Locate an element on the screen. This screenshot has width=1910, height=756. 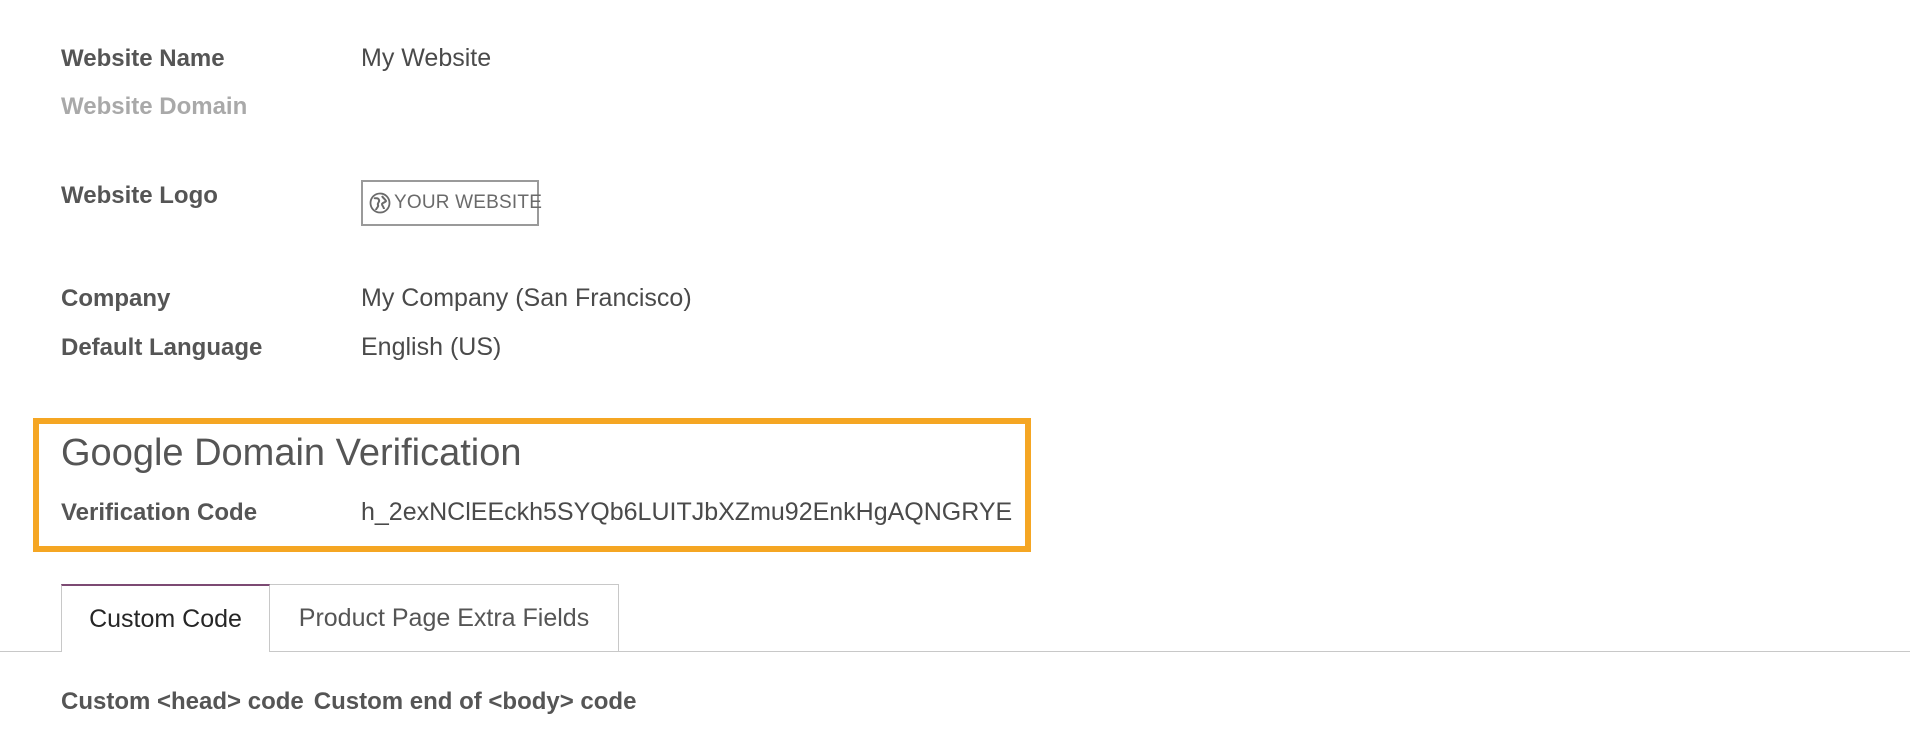
website-domain-row: Website Domain is located at coordinates (211, 107).